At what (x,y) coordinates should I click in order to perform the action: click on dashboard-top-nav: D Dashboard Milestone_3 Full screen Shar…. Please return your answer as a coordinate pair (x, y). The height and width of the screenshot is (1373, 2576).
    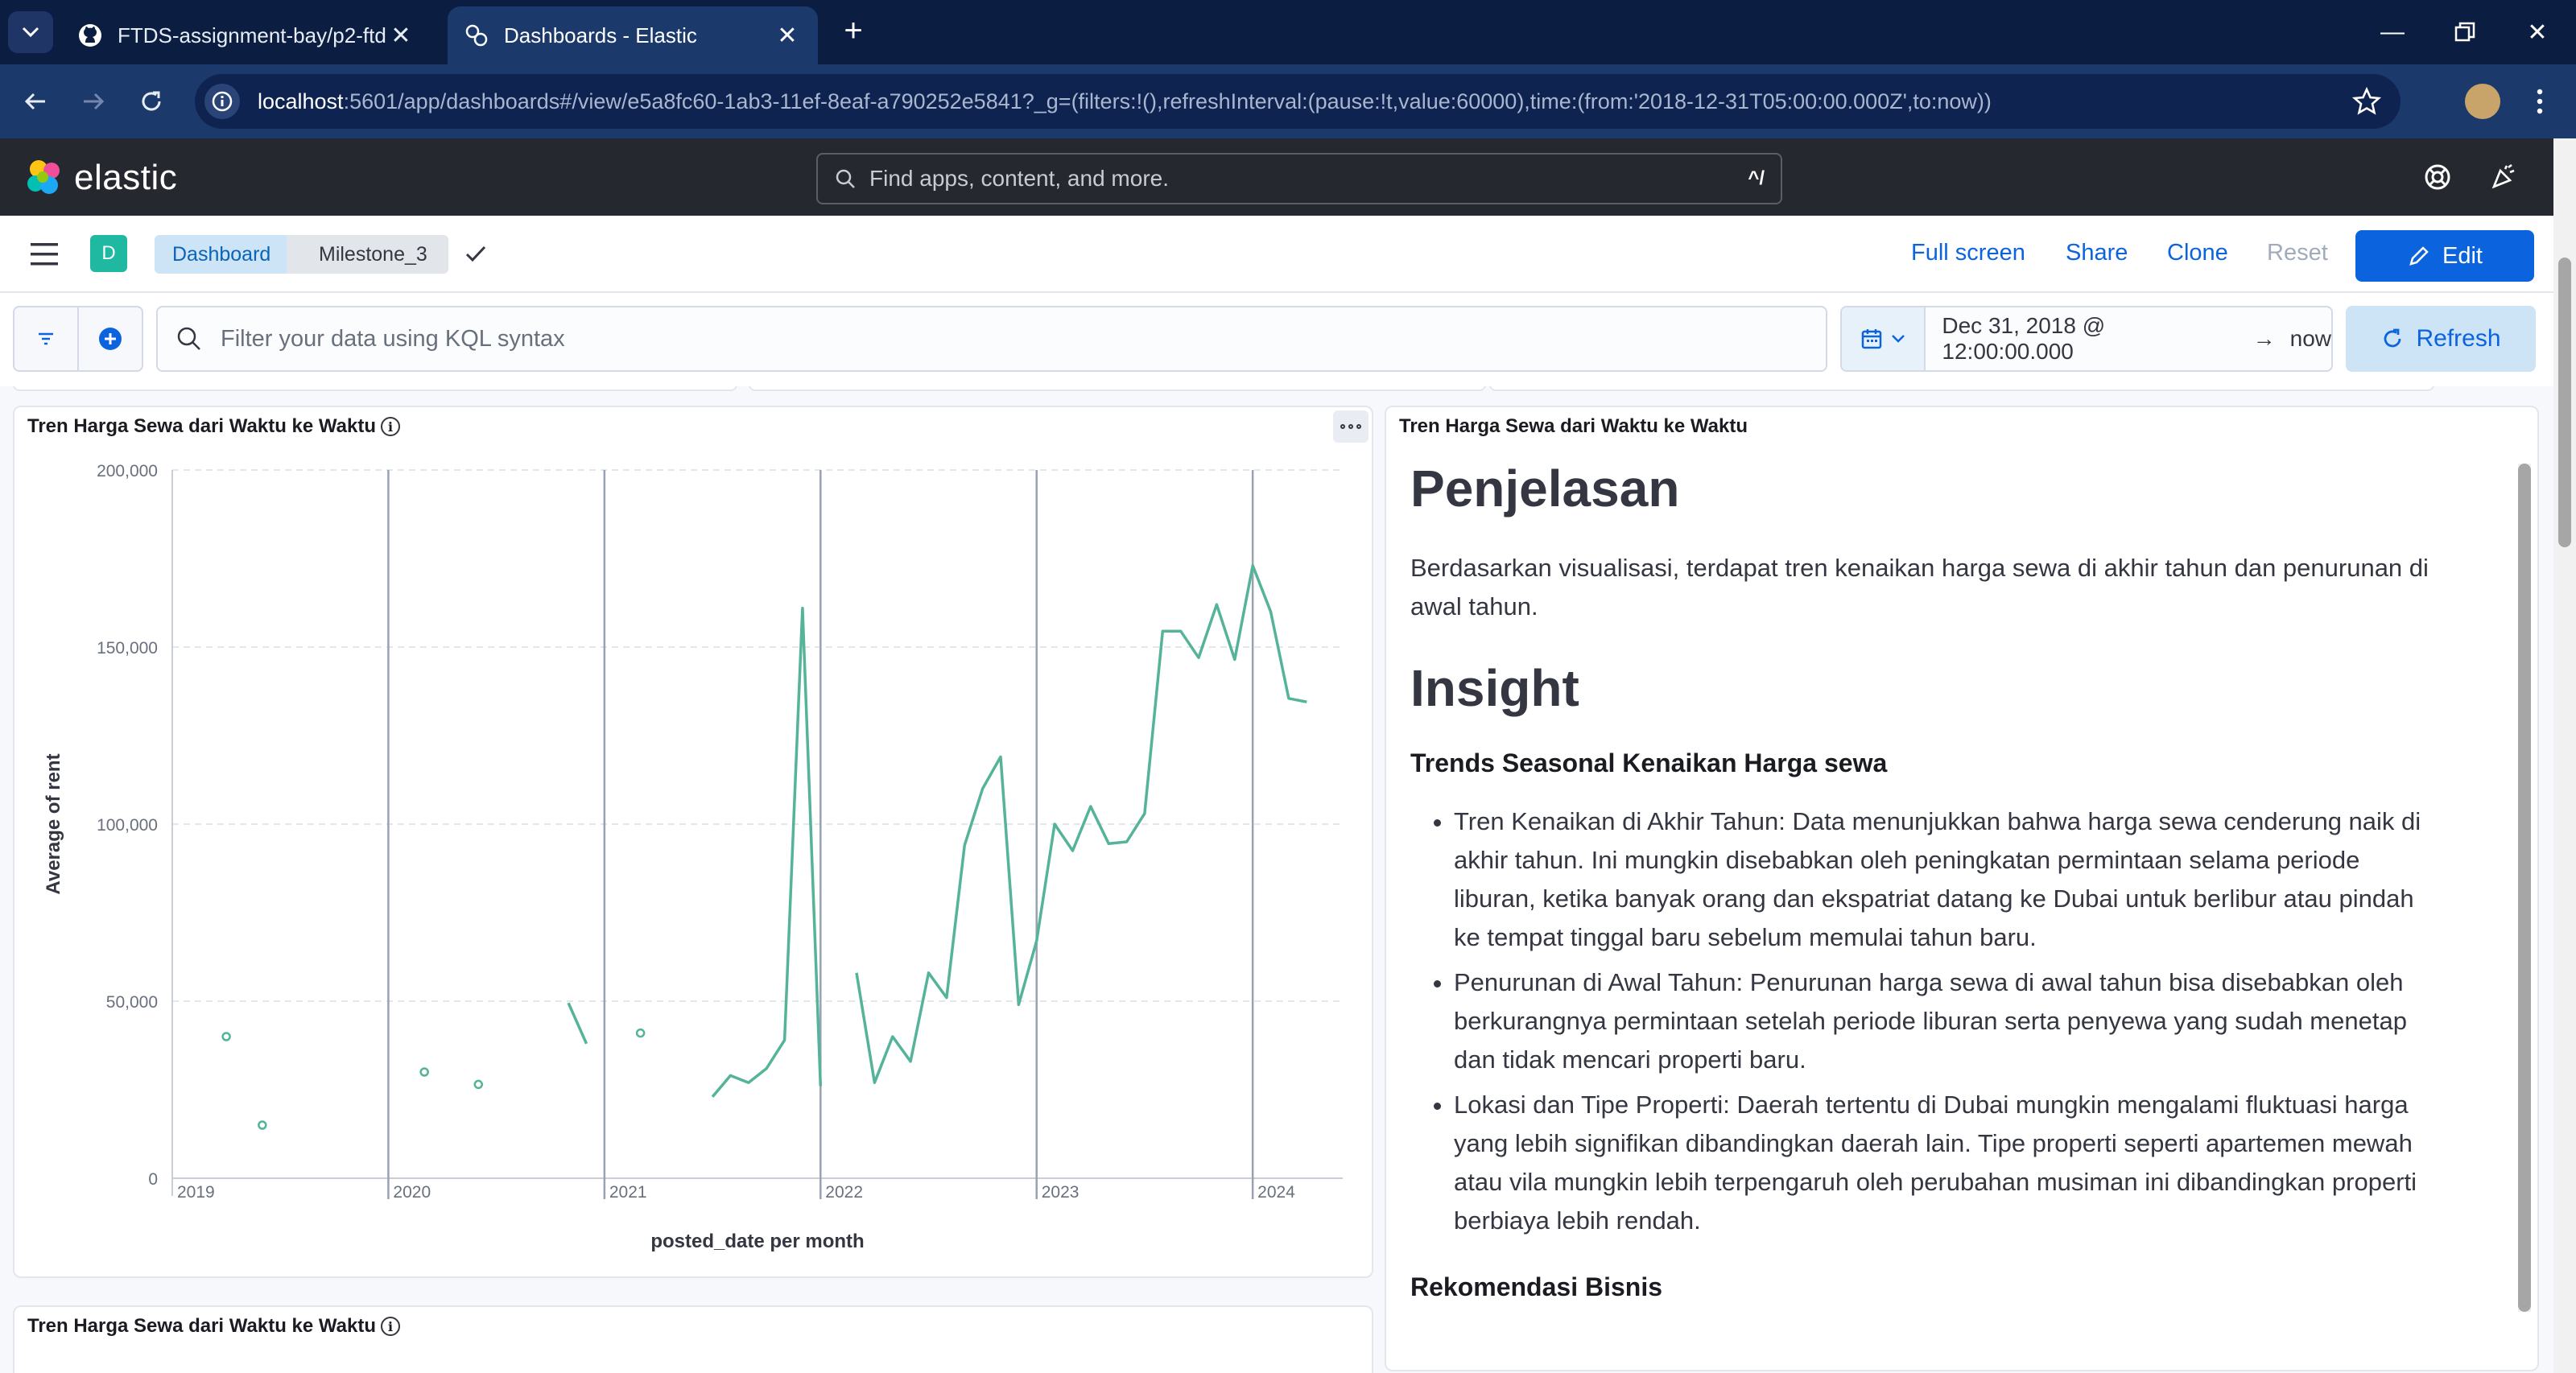
    Looking at the image, I should click on (1276, 255).